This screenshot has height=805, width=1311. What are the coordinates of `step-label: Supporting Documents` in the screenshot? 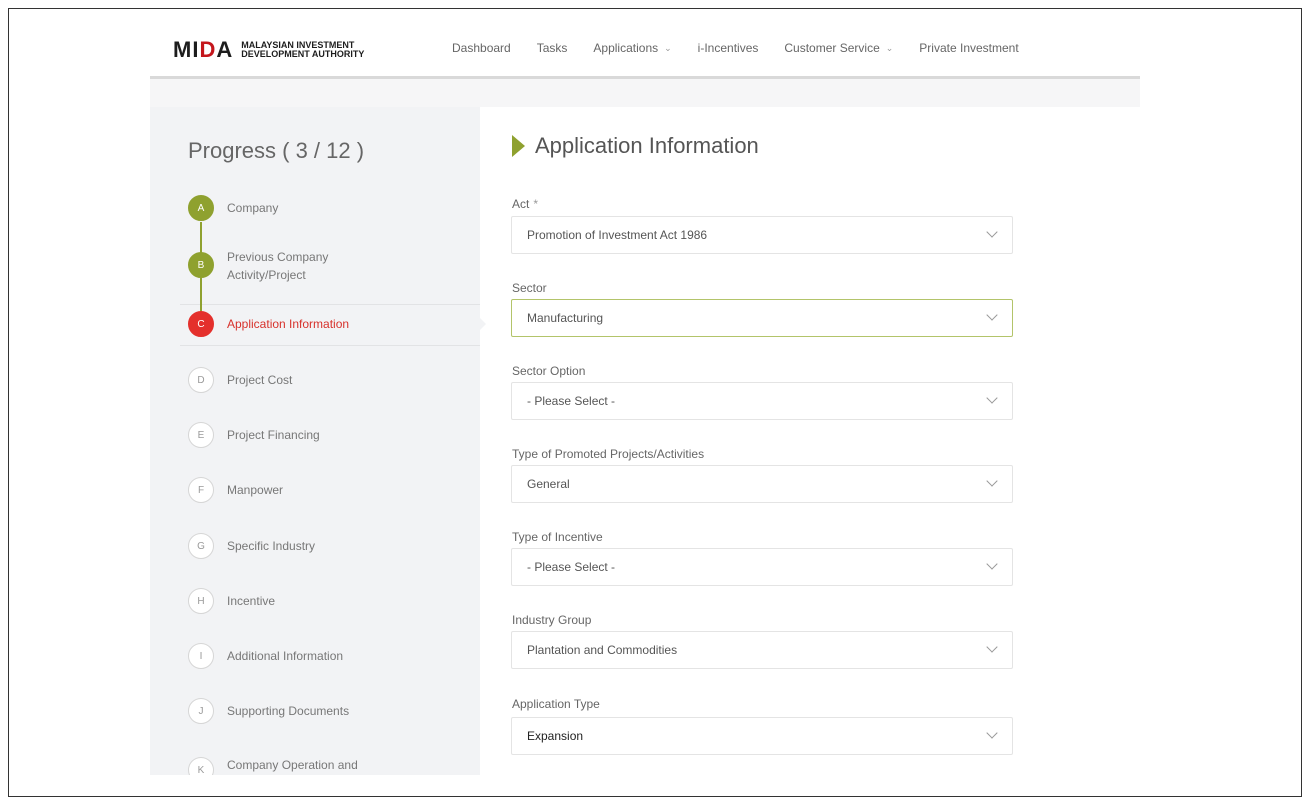 It's located at (288, 711).